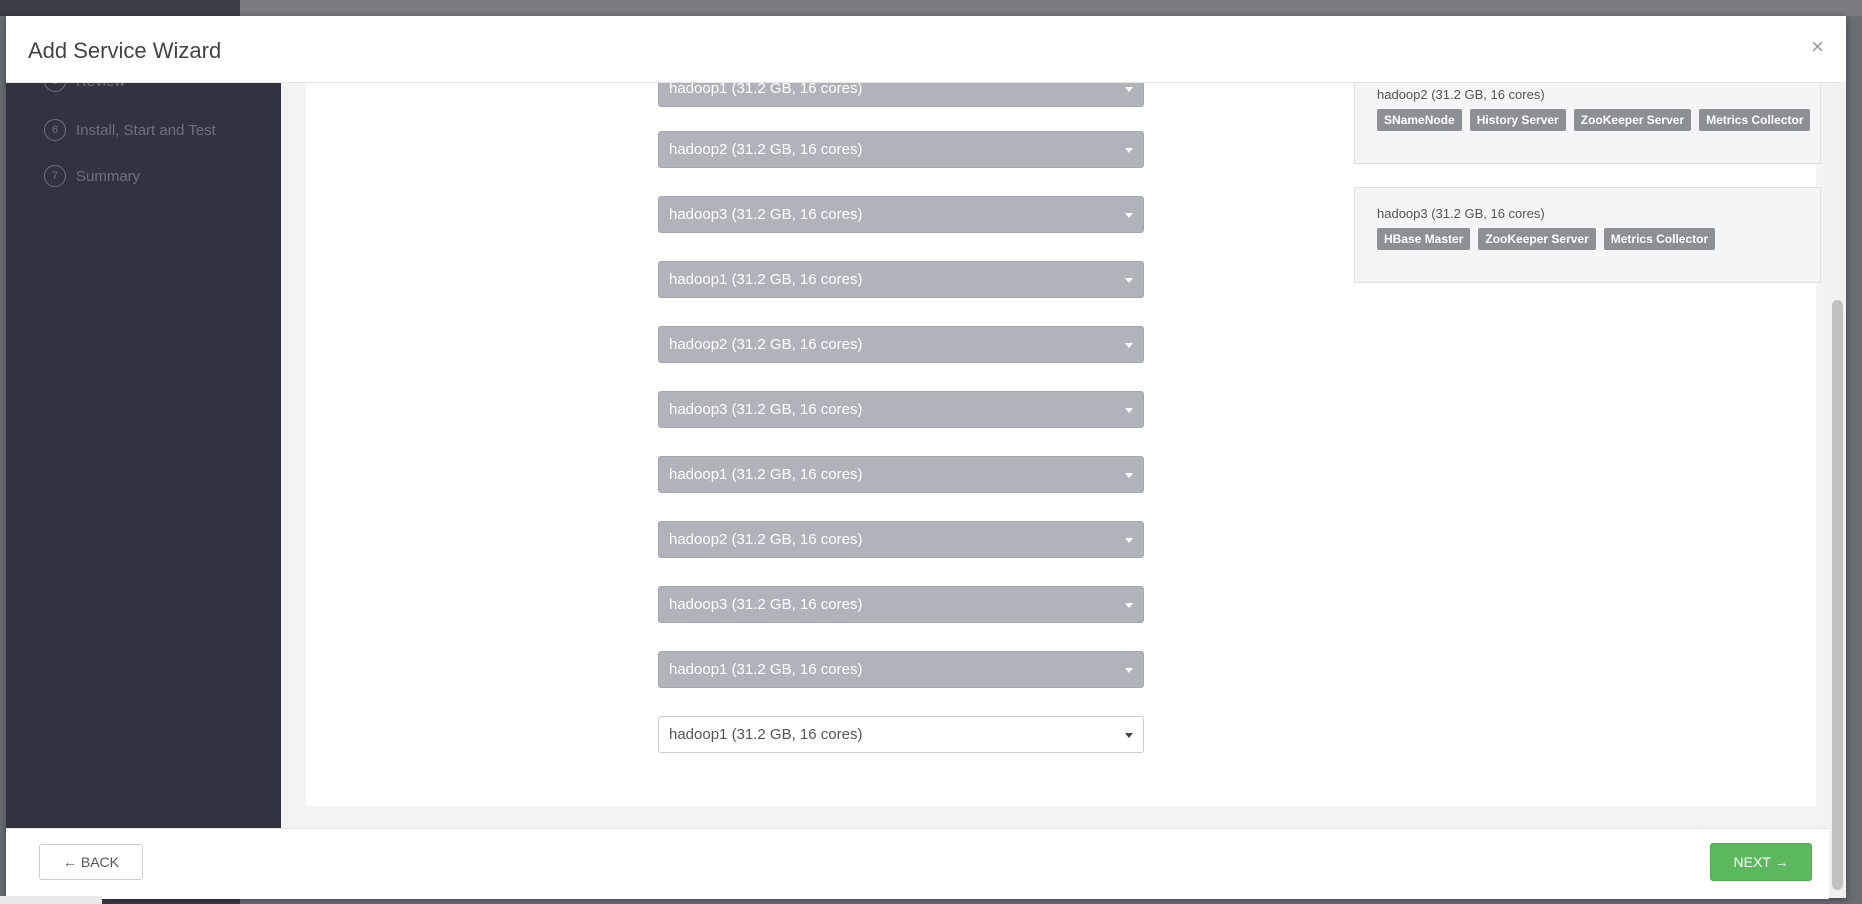 Image resolution: width=1862 pixels, height=904 pixels. What do you see at coordinates (55, 130) in the screenshot?
I see `step-number-icon: 6` at bounding box center [55, 130].